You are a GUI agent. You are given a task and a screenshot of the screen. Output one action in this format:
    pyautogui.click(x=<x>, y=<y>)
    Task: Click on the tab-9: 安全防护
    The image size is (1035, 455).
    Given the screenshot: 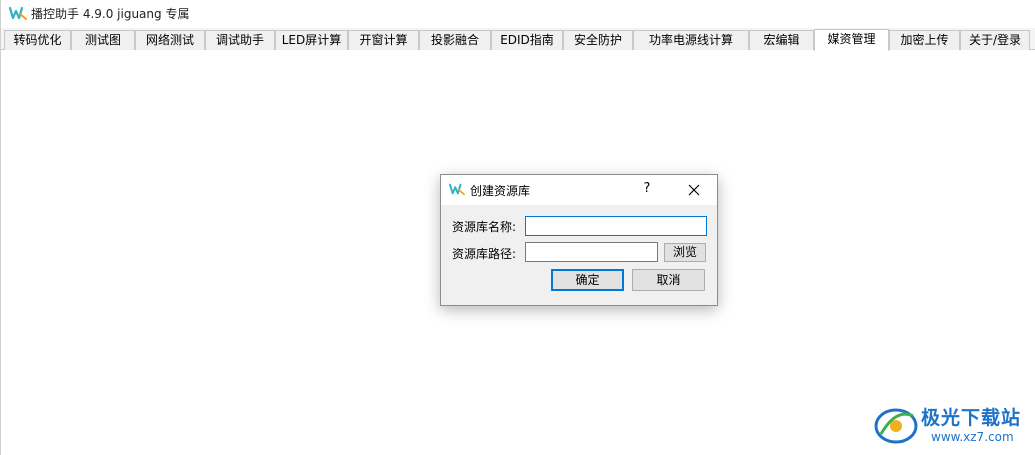 What is the action you would take?
    pyautogui.click(x=598, y=40)
    